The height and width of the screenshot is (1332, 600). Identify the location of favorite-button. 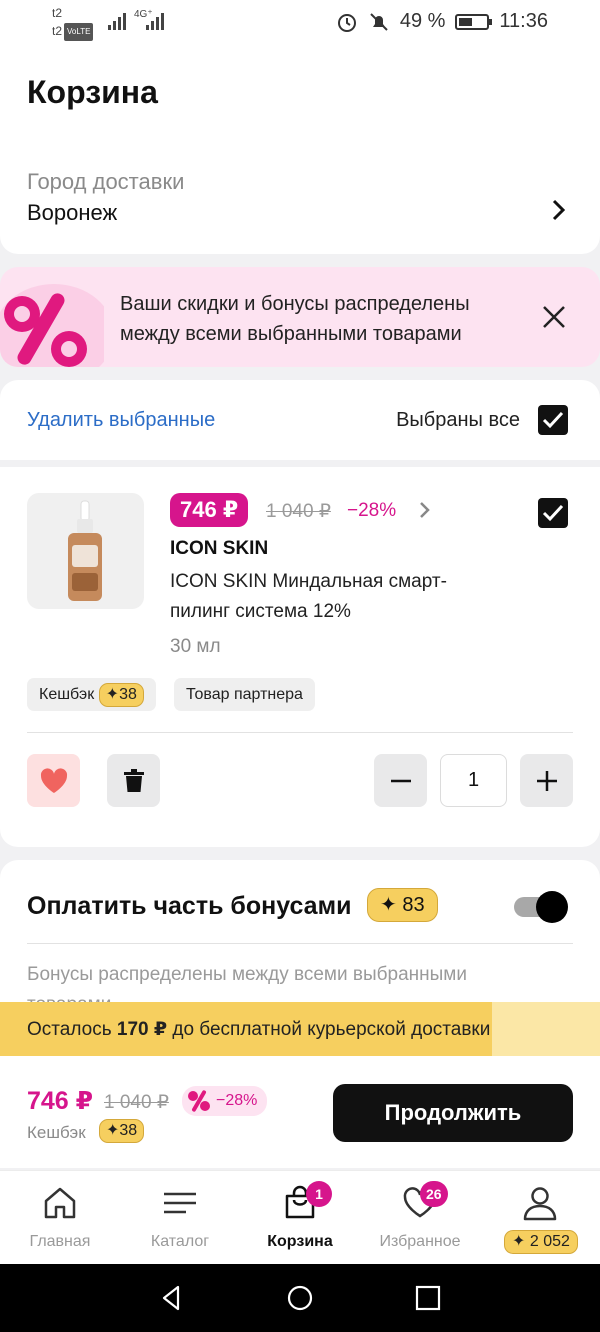
(53, 780).